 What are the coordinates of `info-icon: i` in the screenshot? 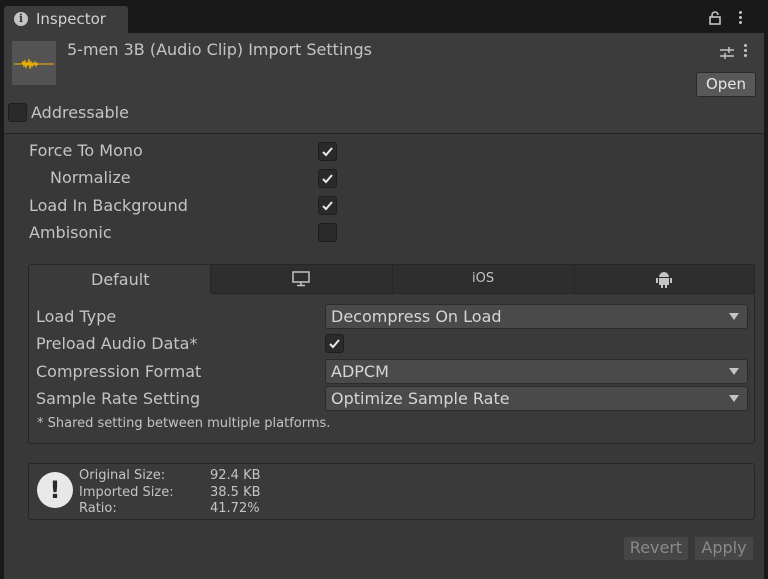 It's located at (21, 19).